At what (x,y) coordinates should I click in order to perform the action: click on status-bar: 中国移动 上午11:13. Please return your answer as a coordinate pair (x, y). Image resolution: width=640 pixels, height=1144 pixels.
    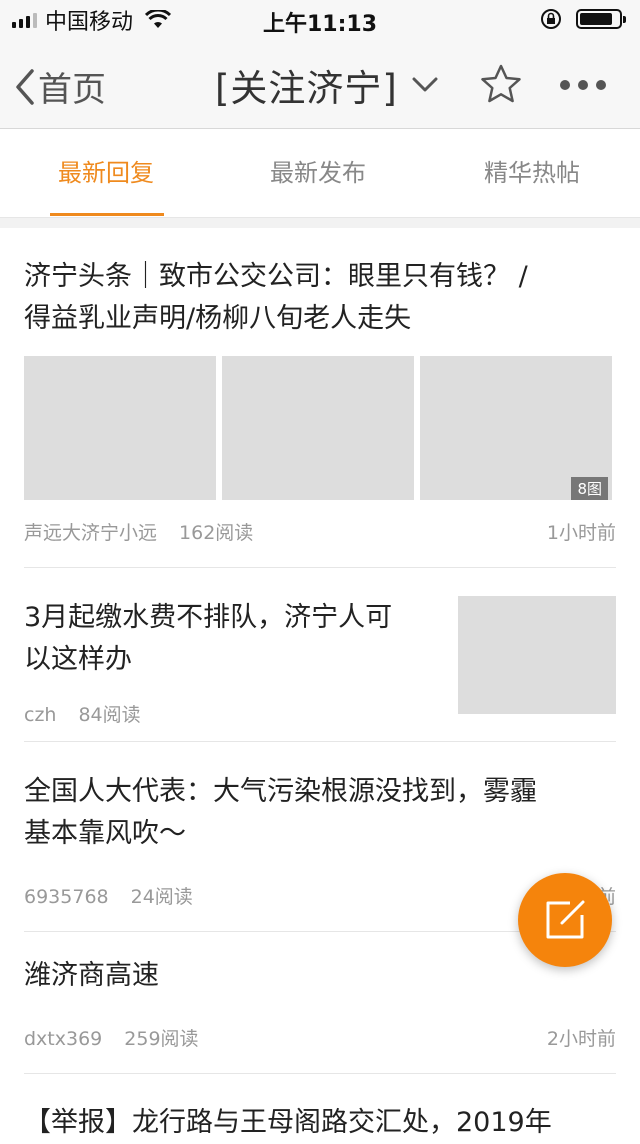
    Looking at the image, I should click on (320, 20).